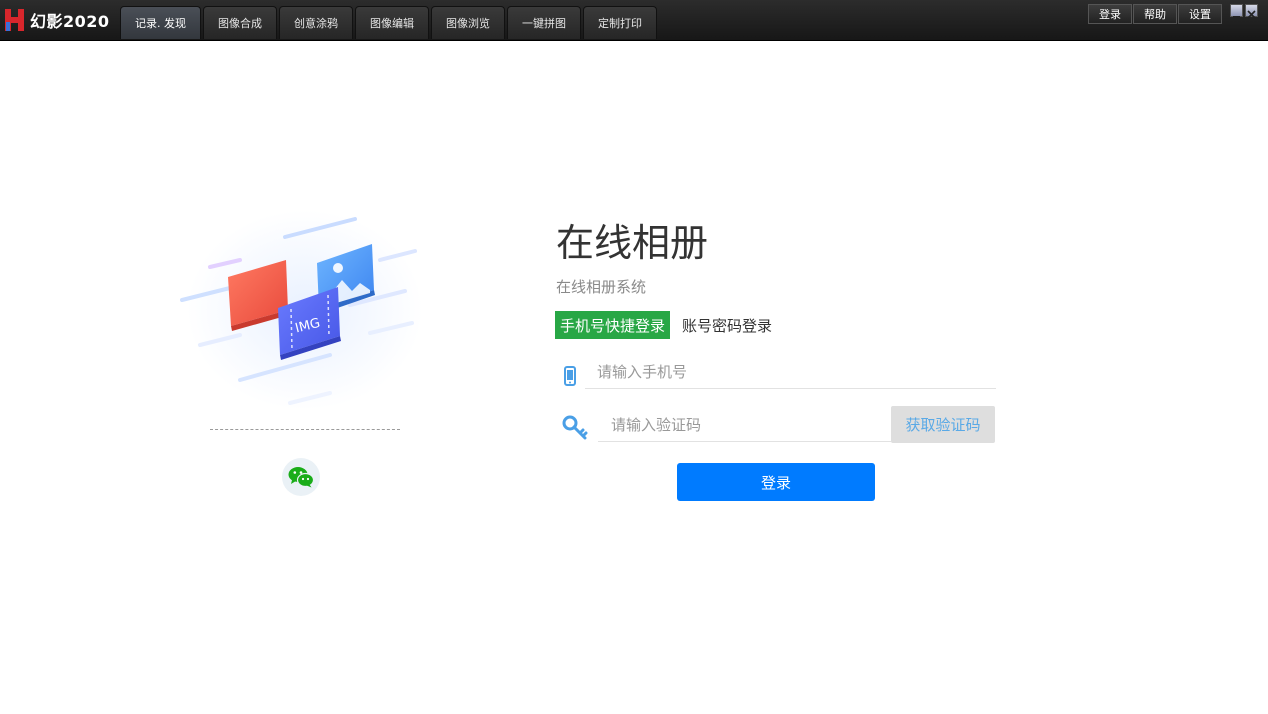 The height and width of the screenshot is (714, 1268). I want to click on wechat-icon, so click(301, 477).